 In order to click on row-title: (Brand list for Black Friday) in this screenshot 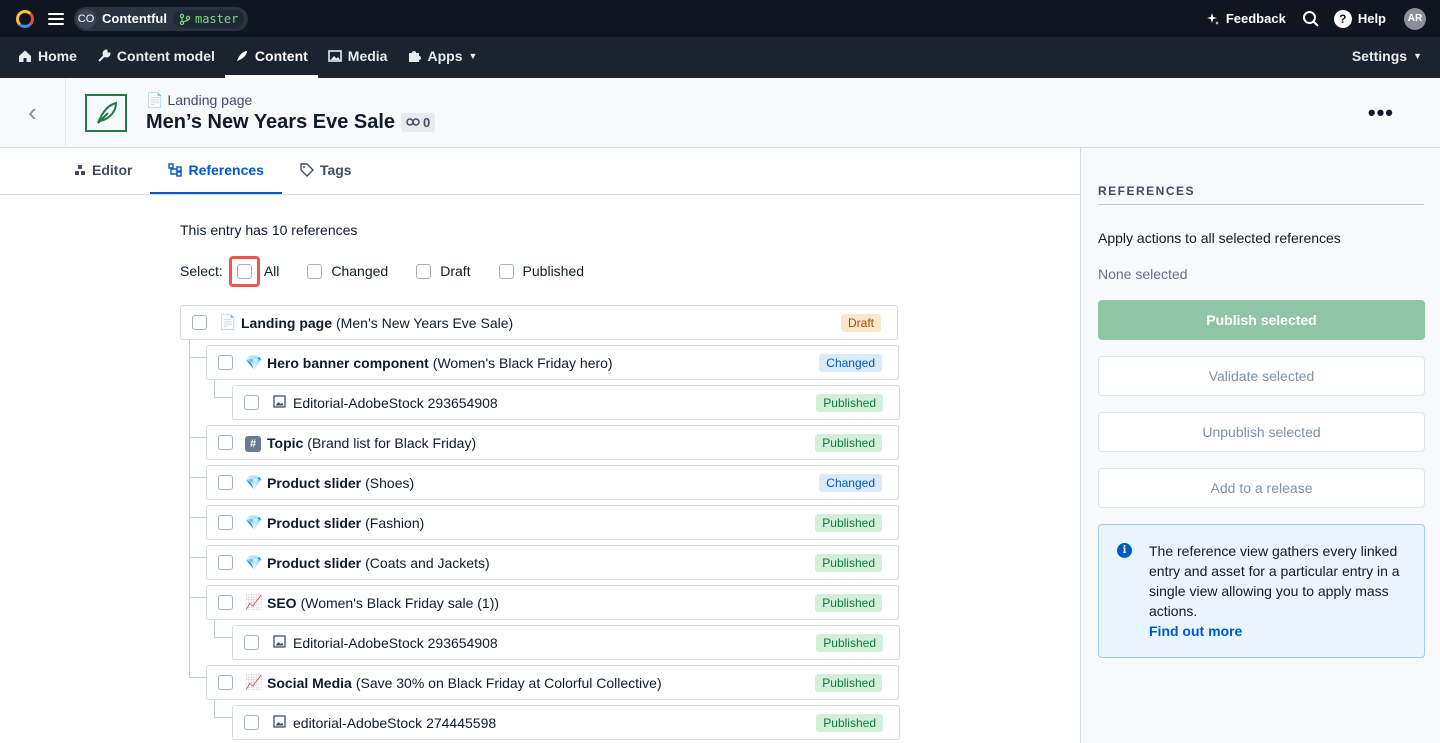, I will do `click(392, 442)`.